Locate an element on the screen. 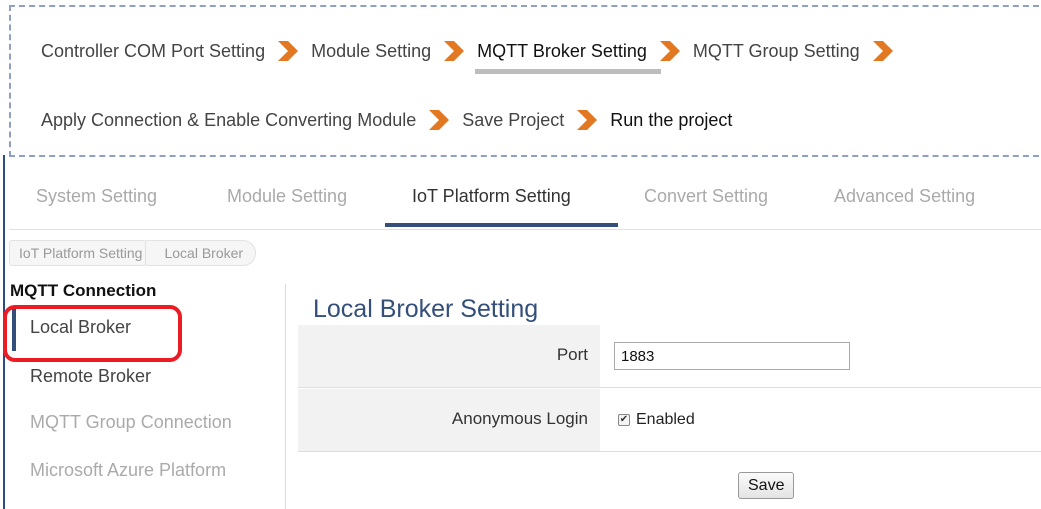  breadcrumb-item-iot-platform-setting: IoT Platform Setting is located at coordinates (82, 253).